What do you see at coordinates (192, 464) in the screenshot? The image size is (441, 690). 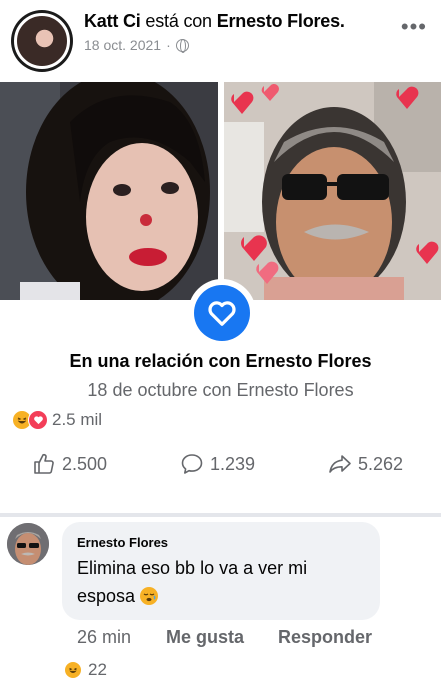 I see `comment-icon` at bounding box center [192, 464].